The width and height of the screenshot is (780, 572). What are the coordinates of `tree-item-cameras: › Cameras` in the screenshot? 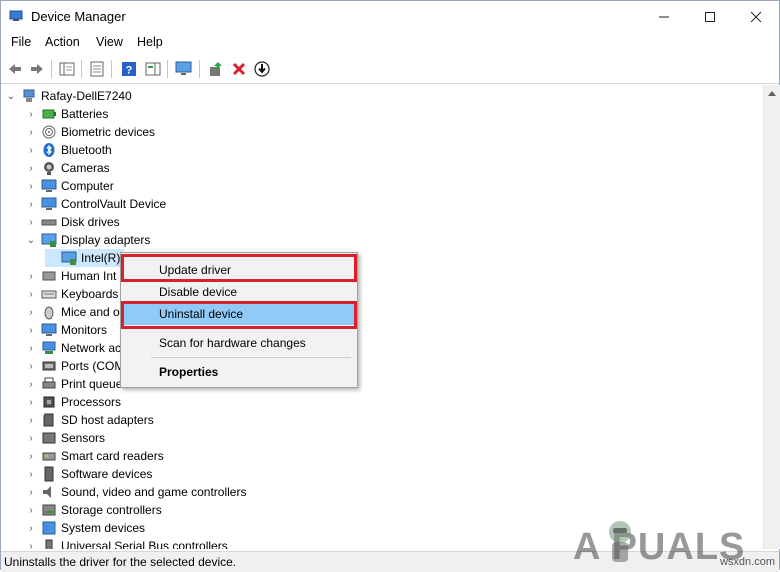 It's located at (67, 168).